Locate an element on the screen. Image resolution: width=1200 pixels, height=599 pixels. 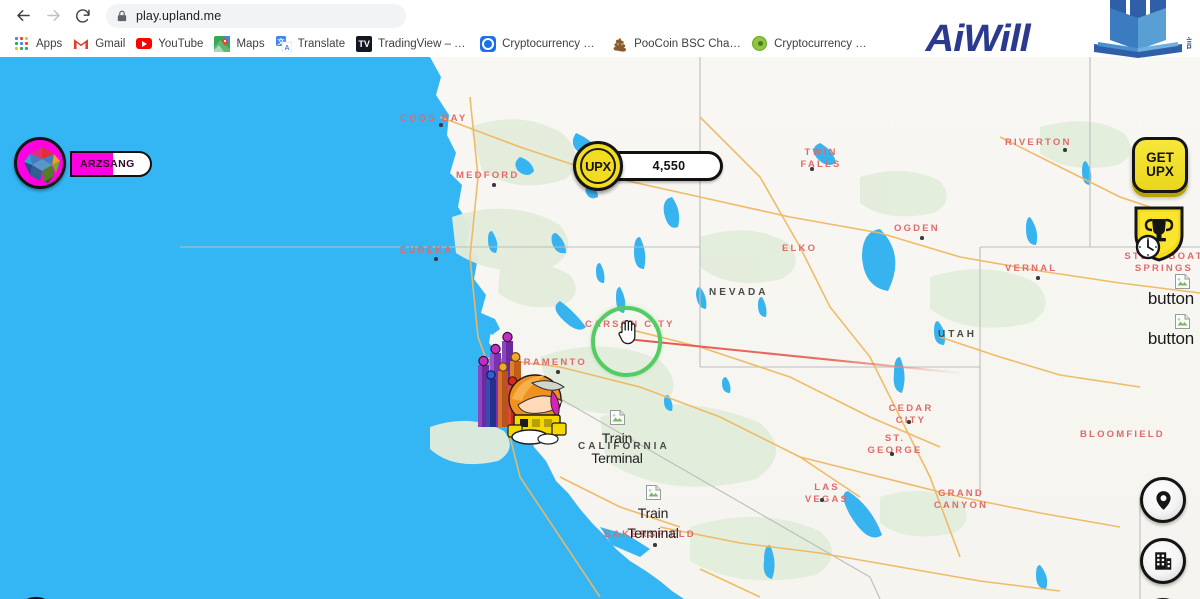
player-name-badge: ARZSANG is located at coordinates (111, 164).